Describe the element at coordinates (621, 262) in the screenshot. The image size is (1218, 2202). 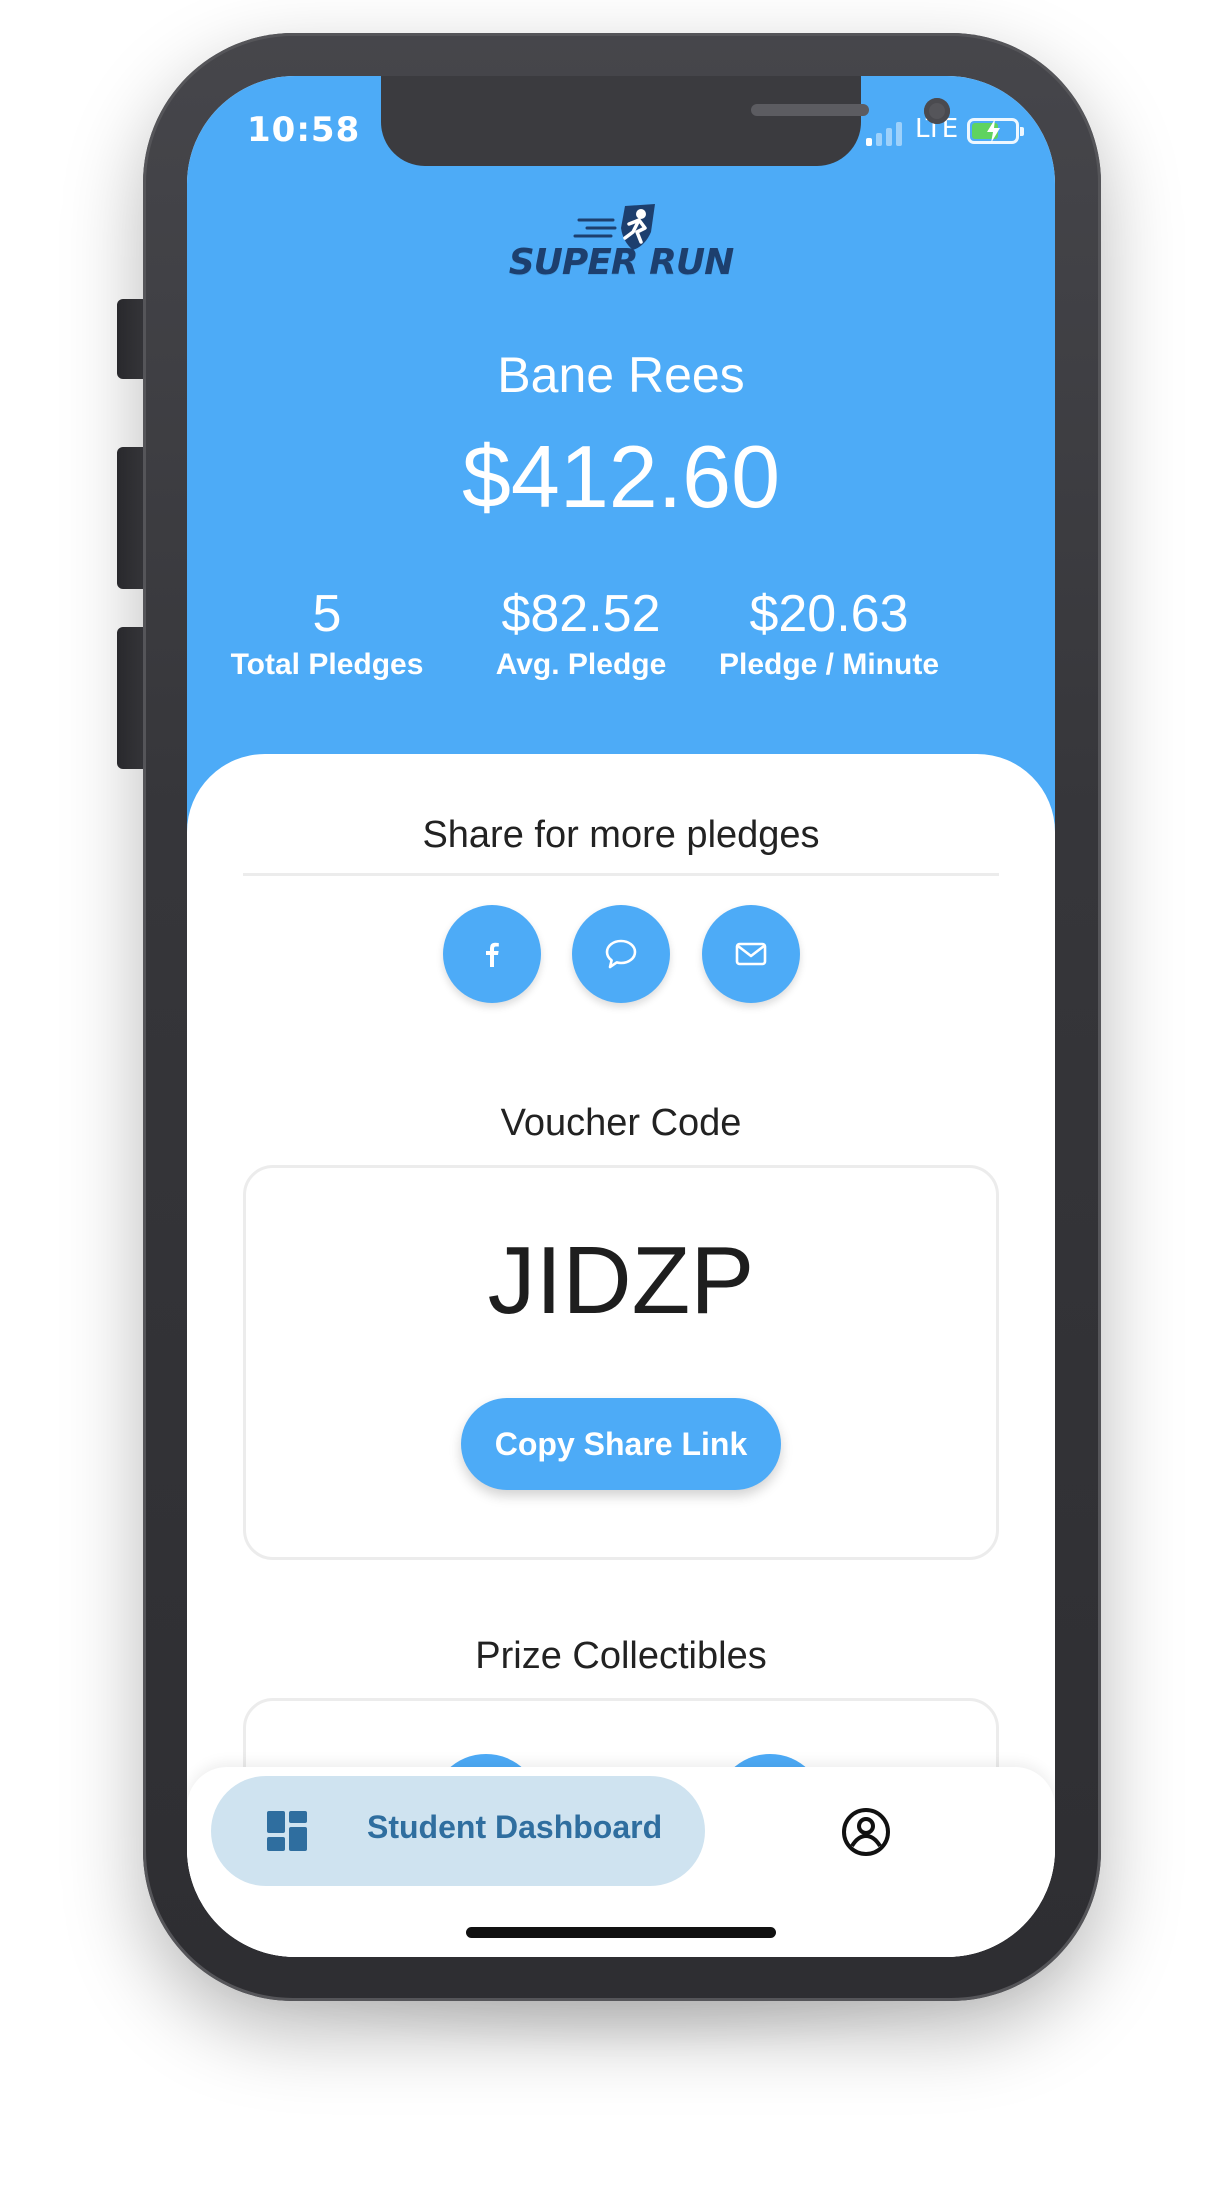
I see `brand-logo-text: SUPER RUN` at that location.